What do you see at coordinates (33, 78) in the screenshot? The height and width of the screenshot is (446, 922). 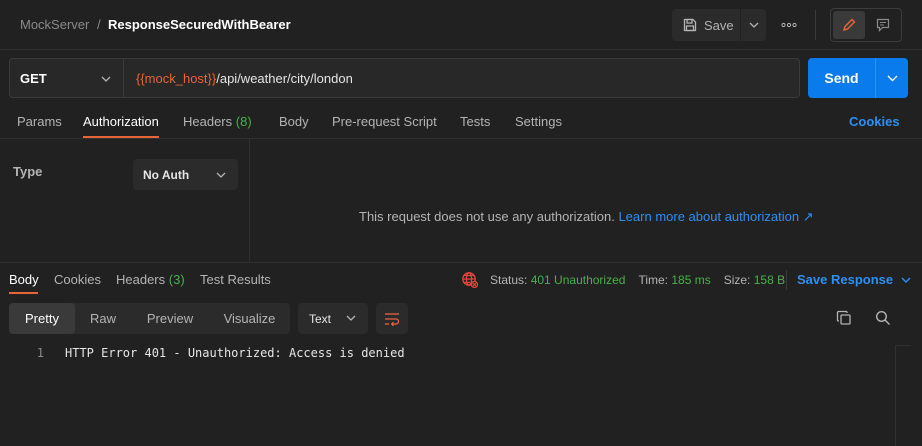 I see `method-value: GET` at bounding box center [33, 78].